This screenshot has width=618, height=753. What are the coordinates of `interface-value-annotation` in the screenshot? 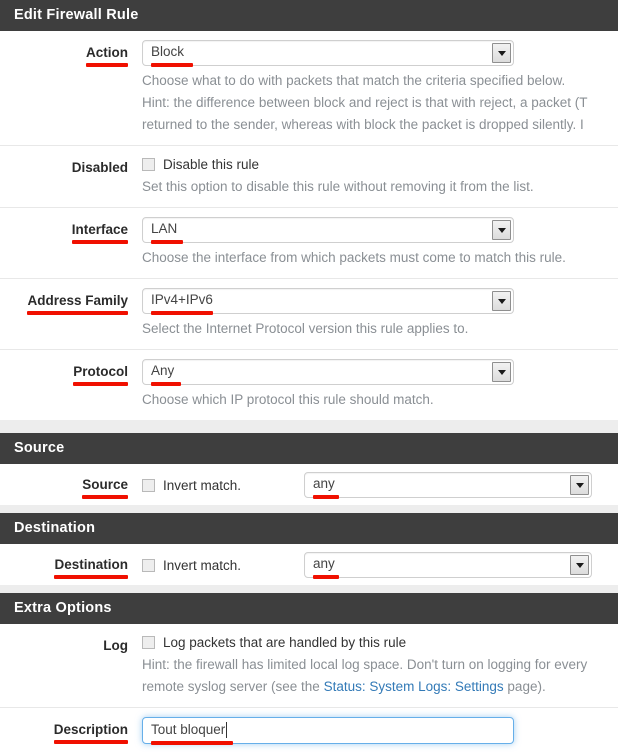 It's located at (167, 241).